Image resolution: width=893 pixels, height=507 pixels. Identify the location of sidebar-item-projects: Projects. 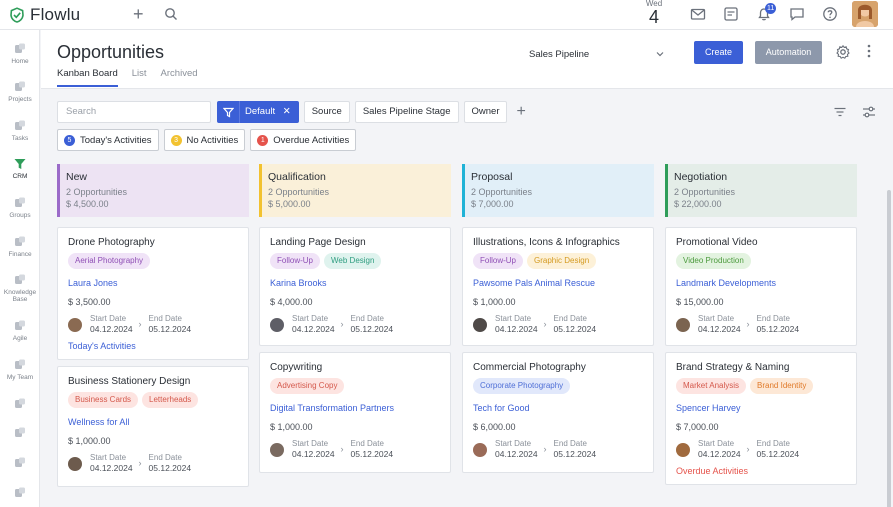
(20, 91).